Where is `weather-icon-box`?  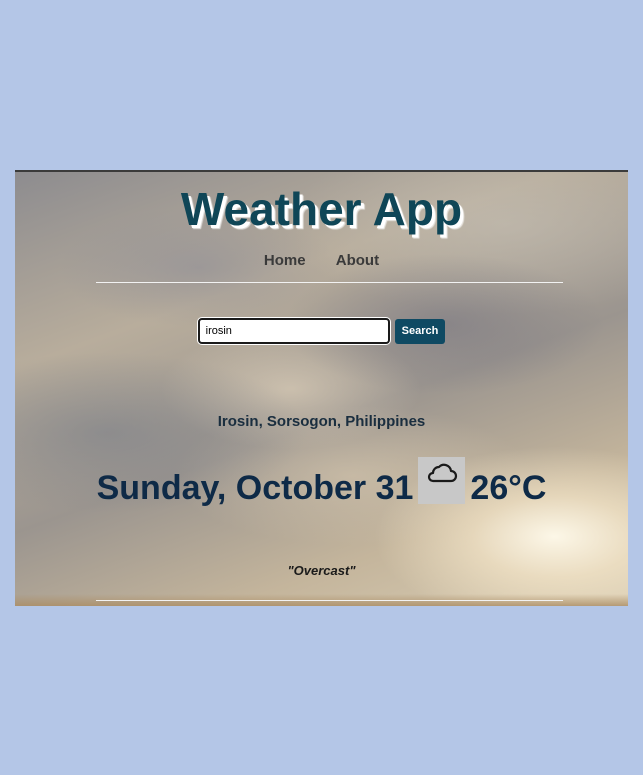 weather-icon-box is located at coordinates (442, 480).